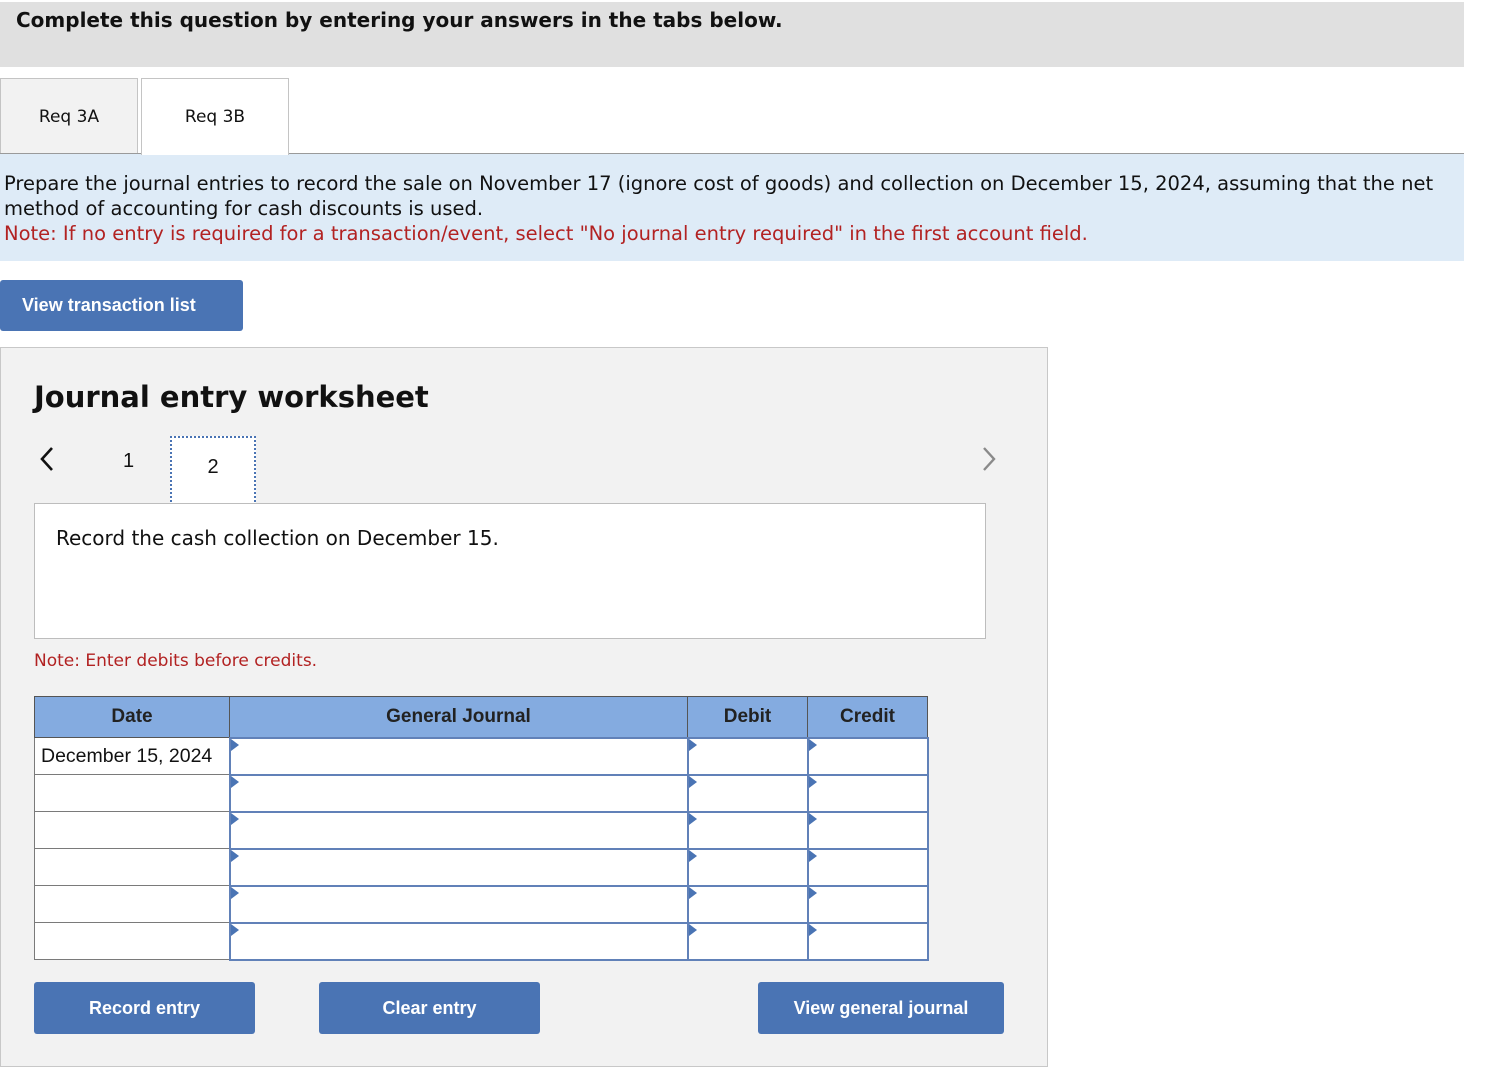 The height and width of the screenshot is (1067, 1488). I want to click on chevron-right-icon, so click(989, 459).